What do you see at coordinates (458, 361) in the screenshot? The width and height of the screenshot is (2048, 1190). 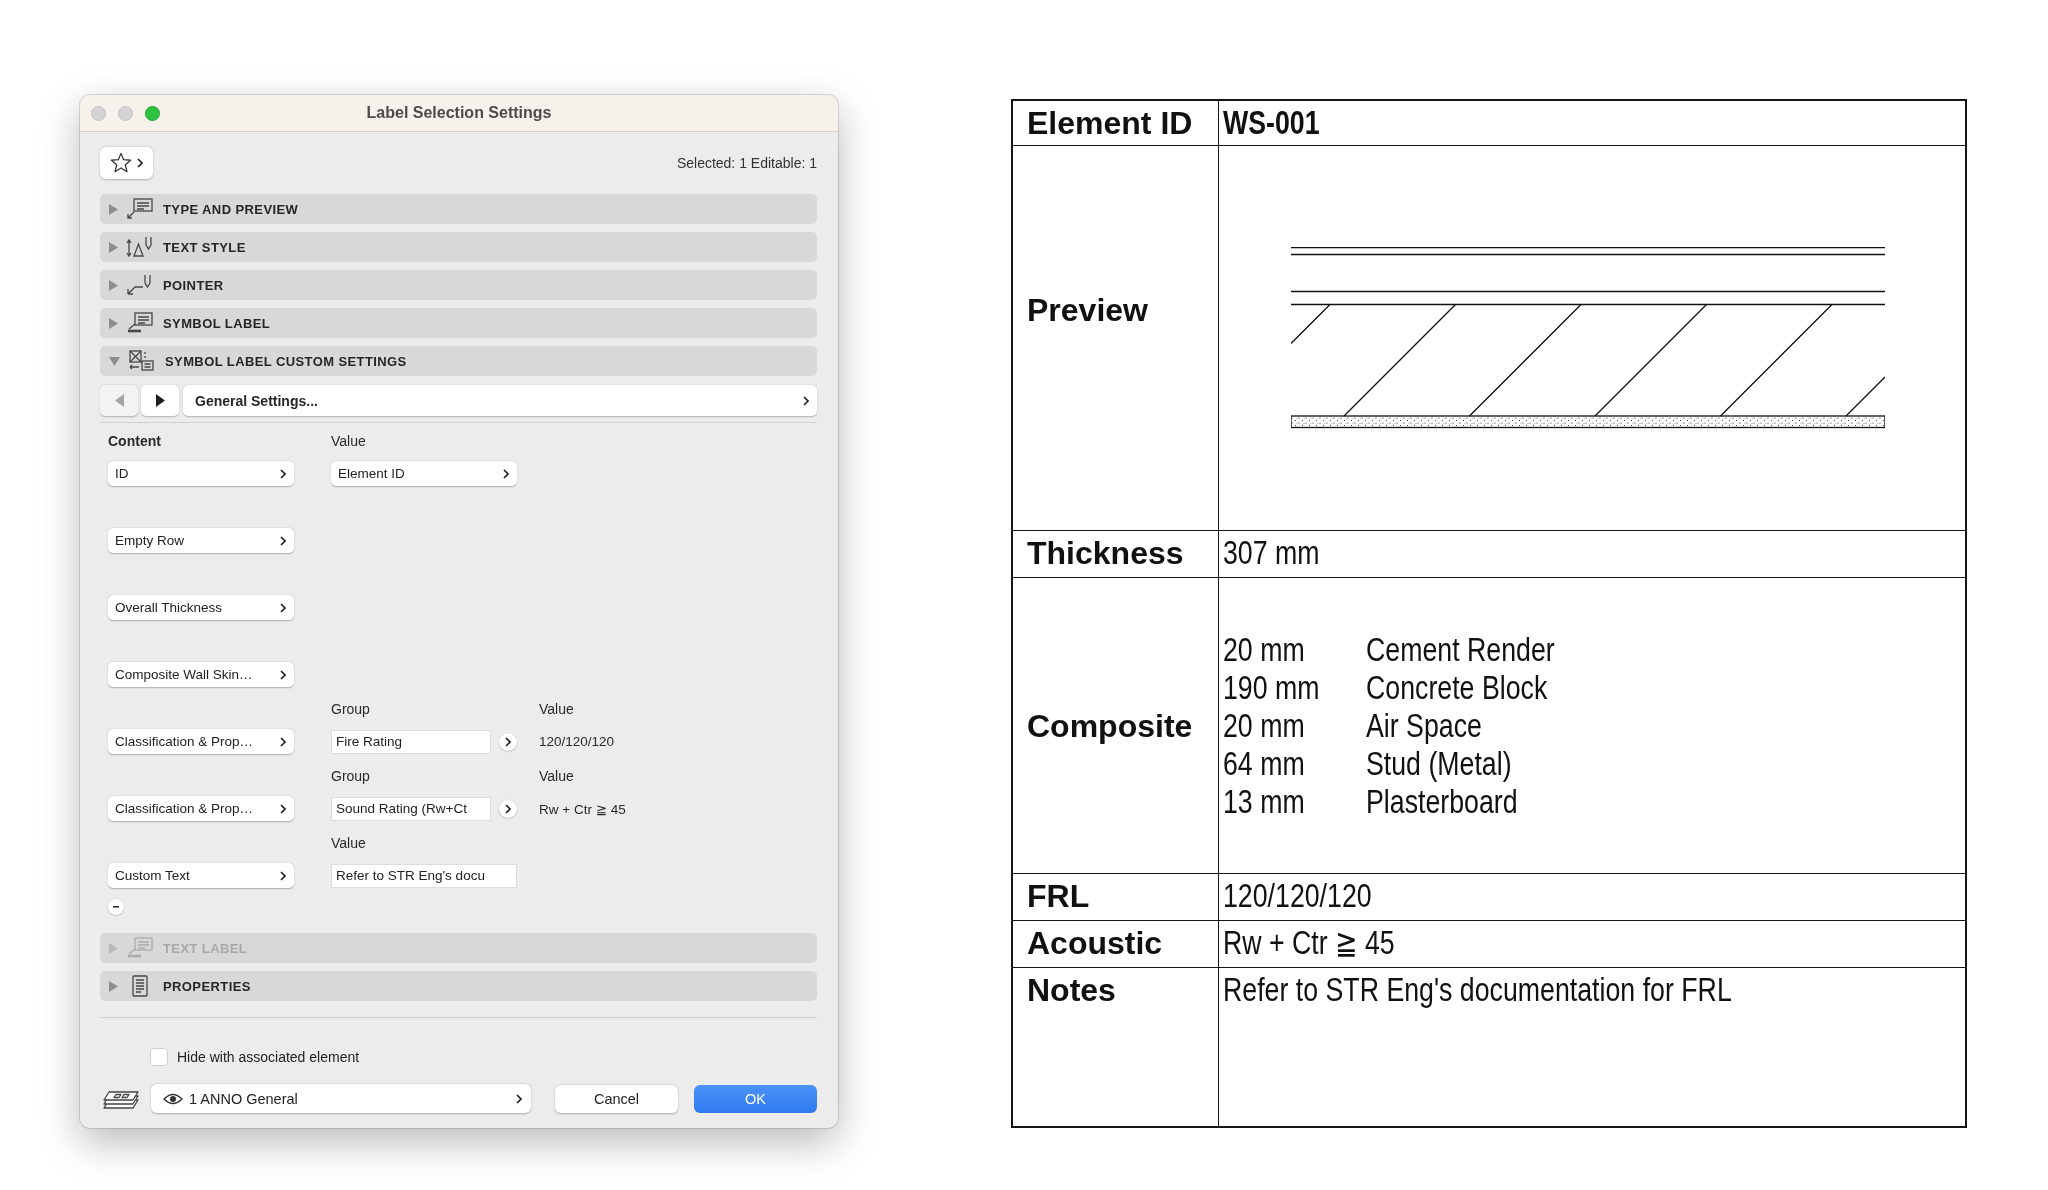 I see `section-header: SYMBOL LABEL CUSTOM SETTINGS` at bounding box center [458, 361].